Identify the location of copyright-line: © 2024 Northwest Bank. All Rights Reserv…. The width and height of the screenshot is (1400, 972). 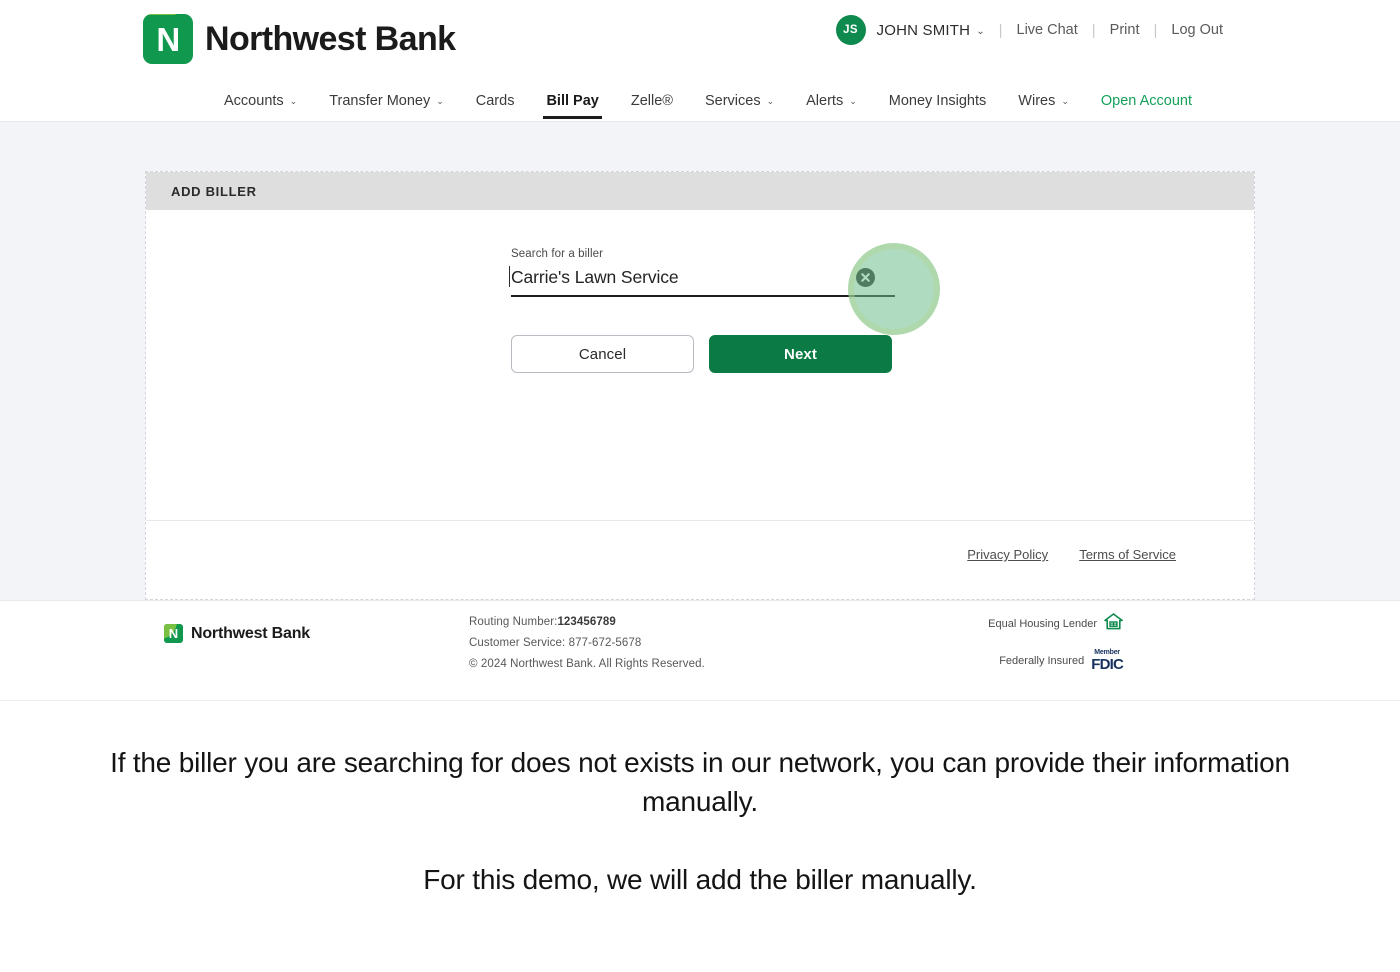
(587, 664).